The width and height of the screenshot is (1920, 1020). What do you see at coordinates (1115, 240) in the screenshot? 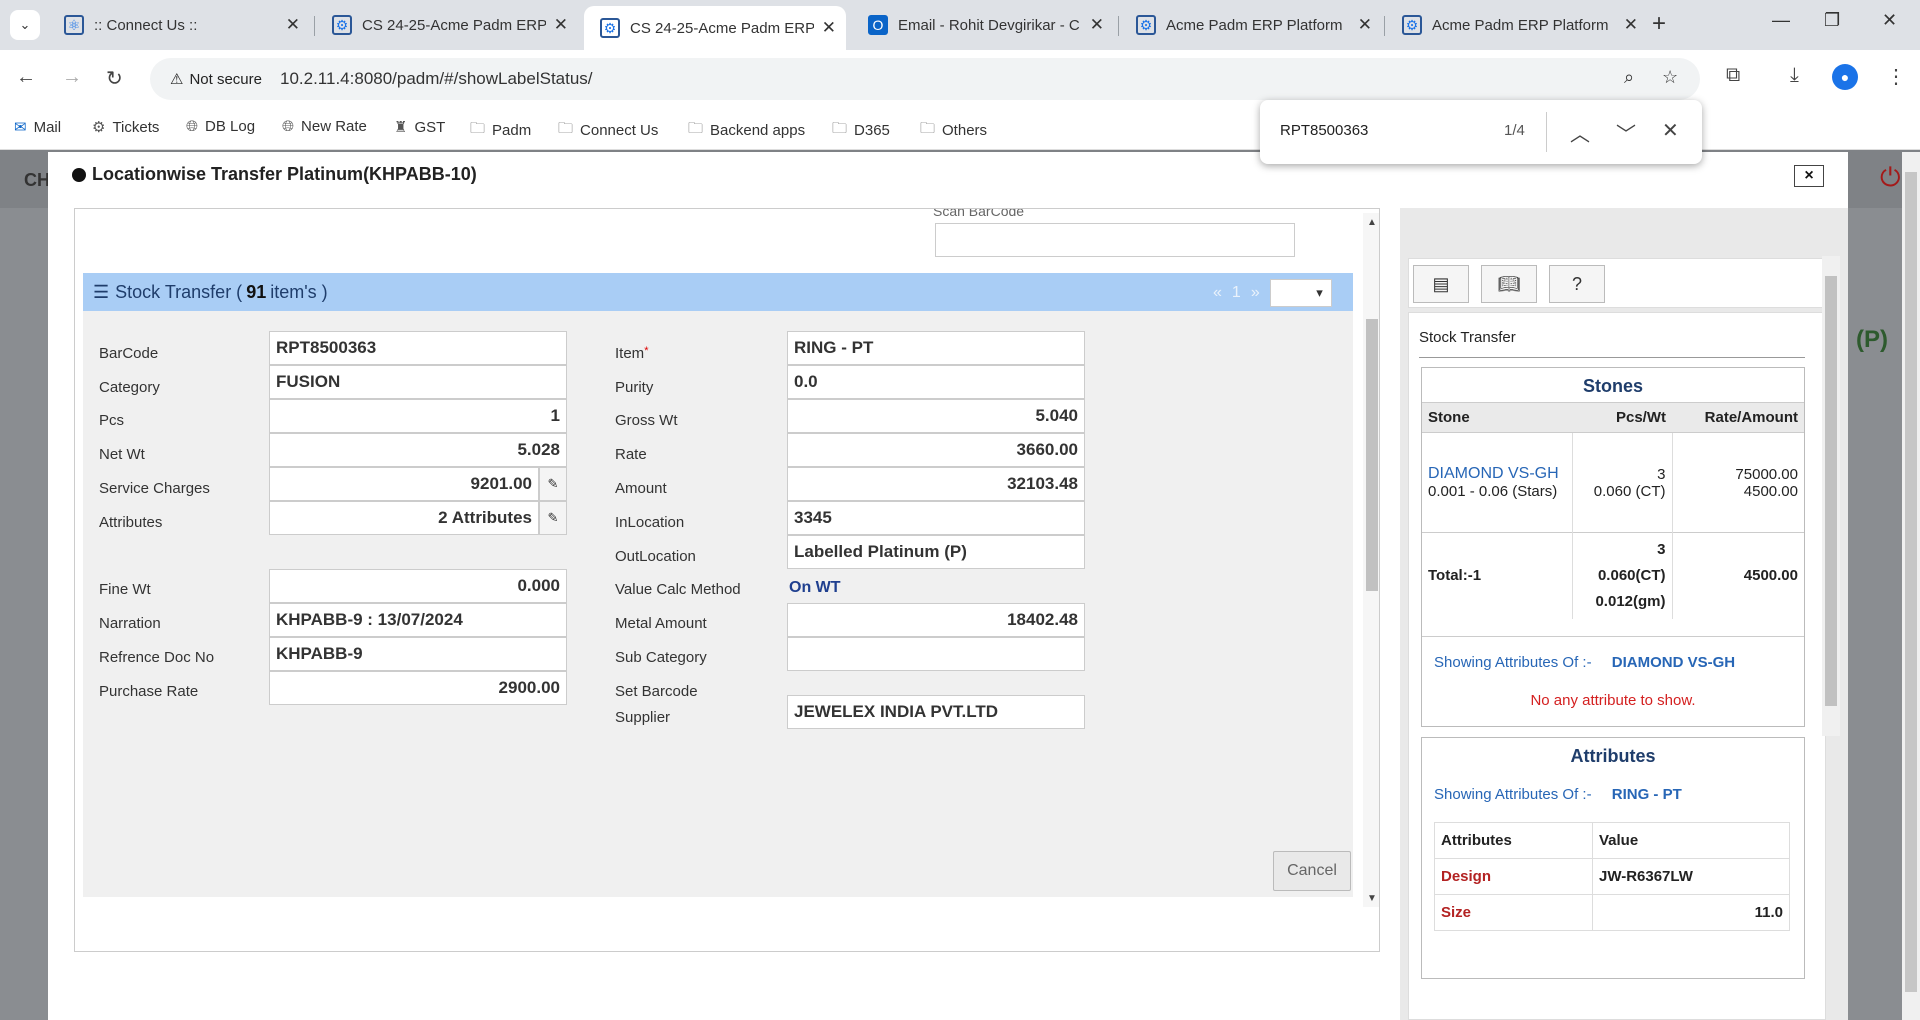
I see `scan-barcode-input` at bounding box center [1115, 240].